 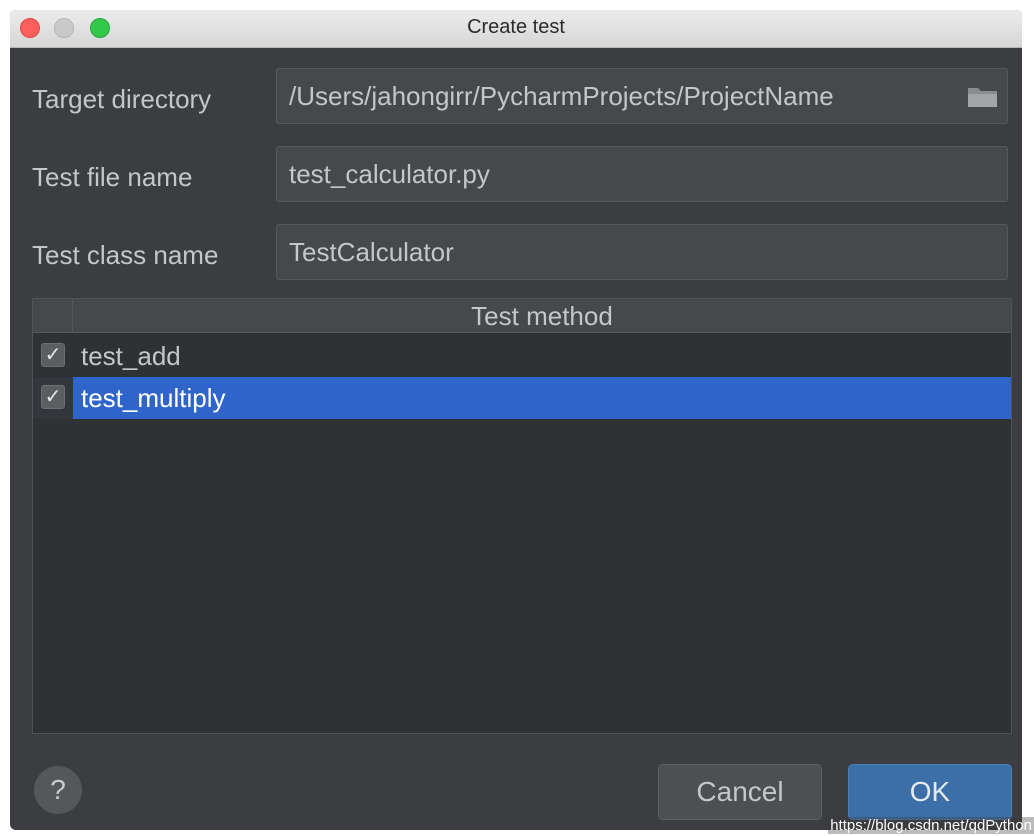 What do you see at coordinates (53, 397) in the screenshot?
I see `test-multiply-checkbox: ✓` at bounding box center [53, 397].